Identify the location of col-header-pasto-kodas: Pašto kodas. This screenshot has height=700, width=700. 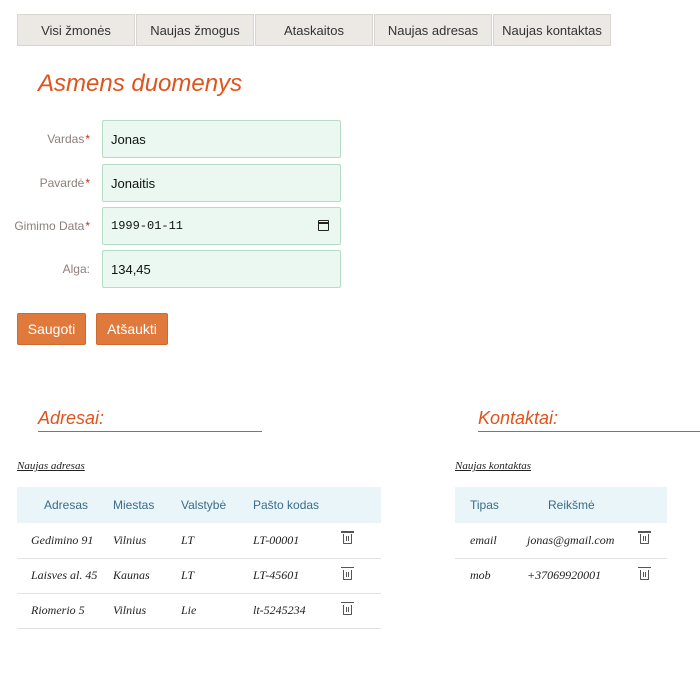
(297, 505).